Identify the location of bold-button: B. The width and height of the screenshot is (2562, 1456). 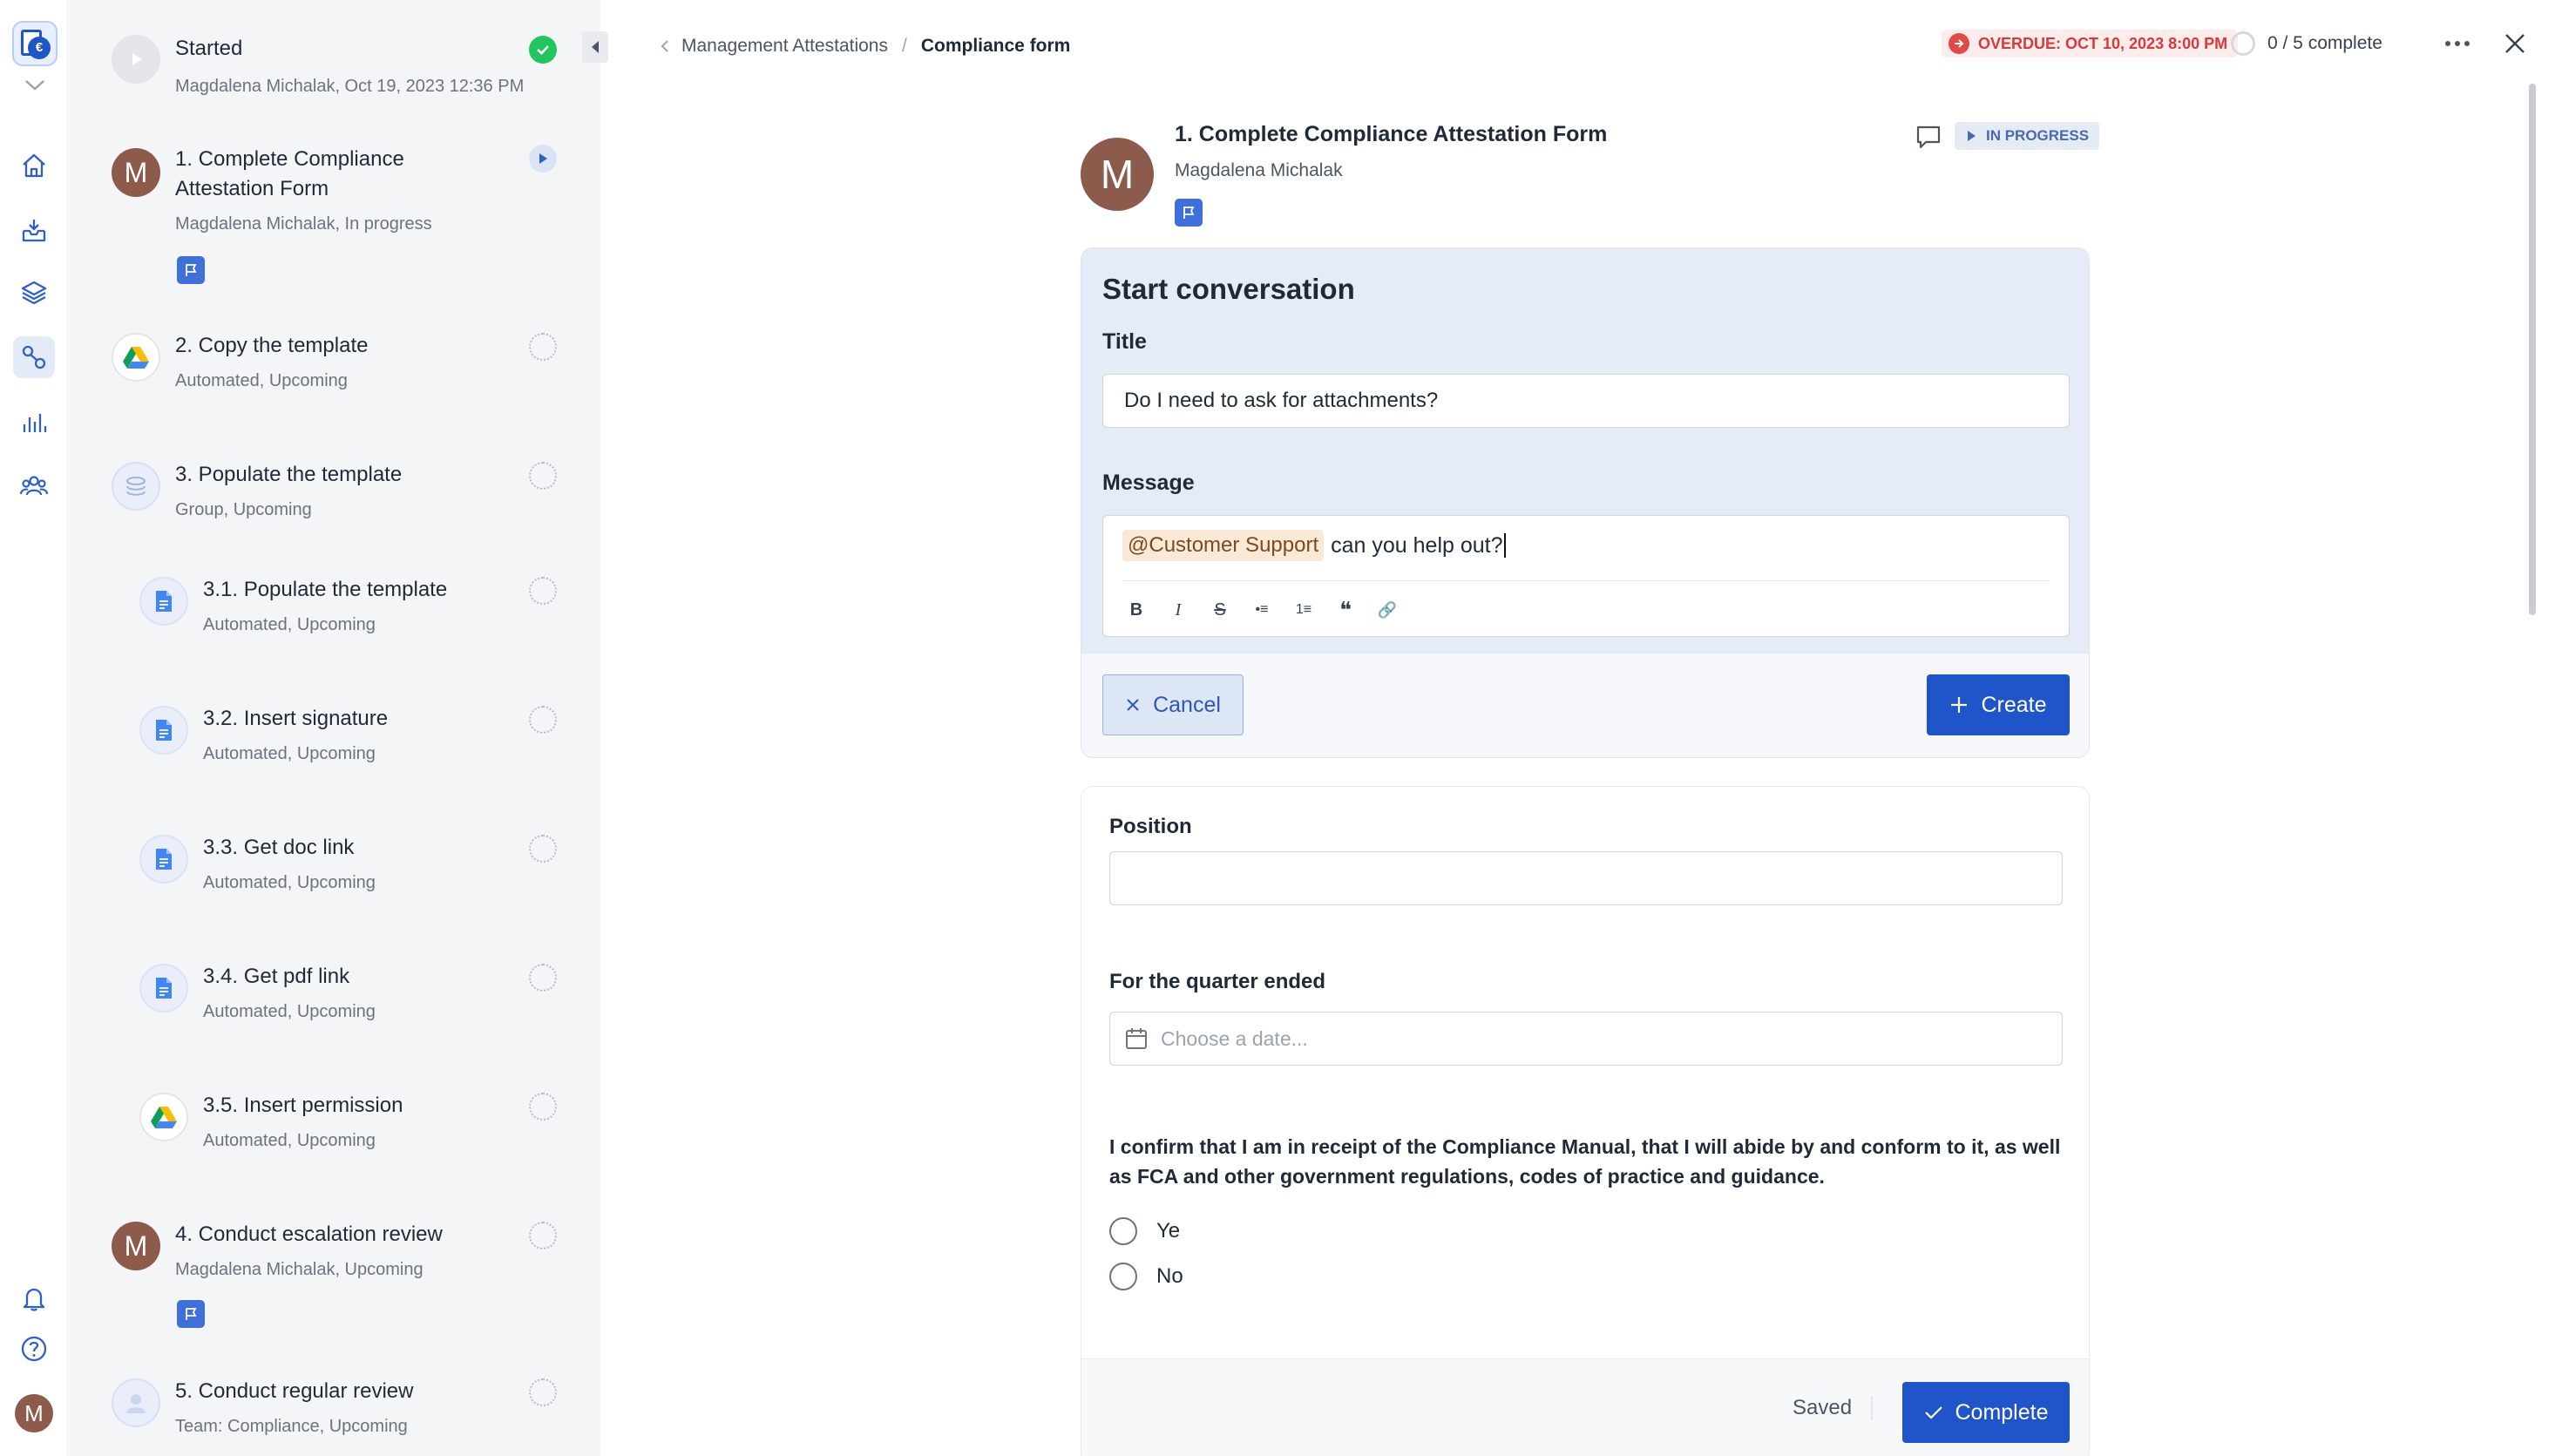
(1136, 610).